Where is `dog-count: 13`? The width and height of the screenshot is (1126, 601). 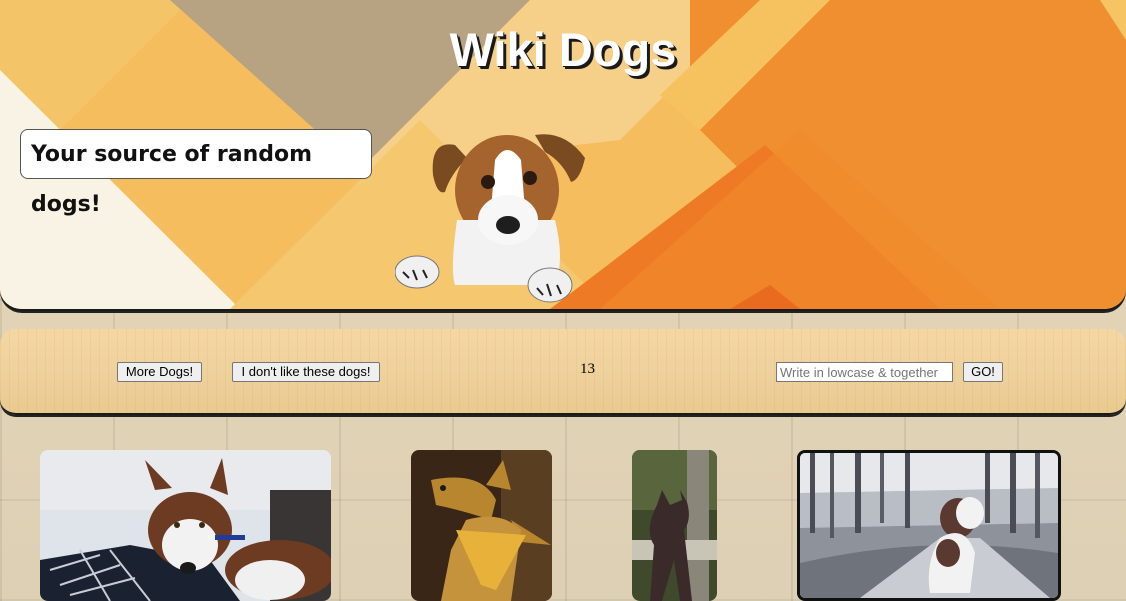
dog-count: 13 is located at coordinates (587, 369).